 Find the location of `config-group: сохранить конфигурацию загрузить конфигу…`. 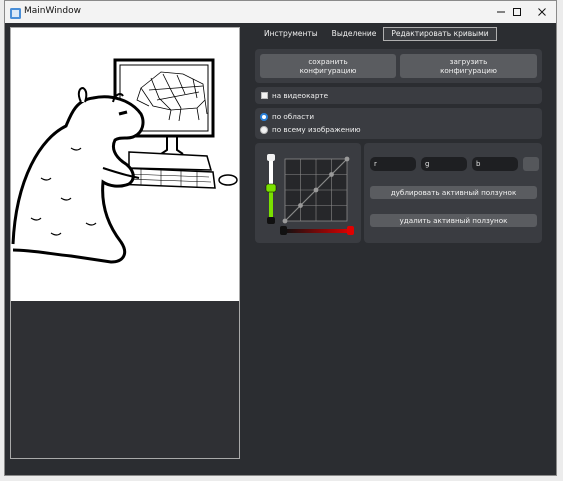

config-group: сохранить конфигурацию загрузить конфигу… is located at coordinates (398, 66).